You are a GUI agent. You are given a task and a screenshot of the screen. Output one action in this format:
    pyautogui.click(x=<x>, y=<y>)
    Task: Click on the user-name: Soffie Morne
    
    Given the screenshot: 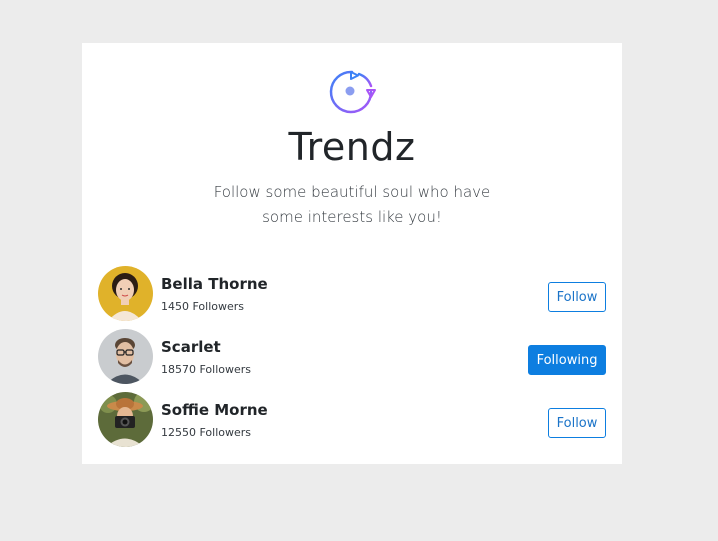 What is the action you would take?
    pyautogui.click(x=214, y=410)
    